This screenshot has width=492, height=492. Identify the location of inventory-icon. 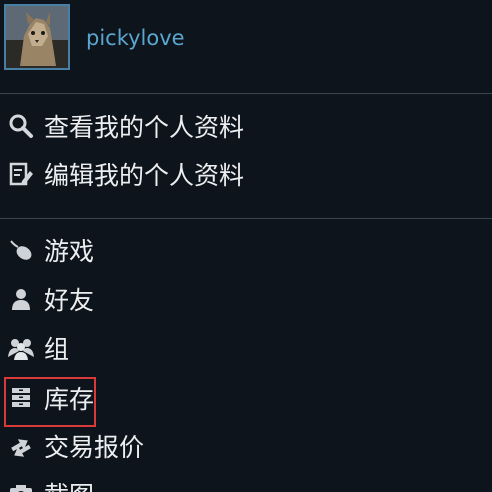
(21, 398).